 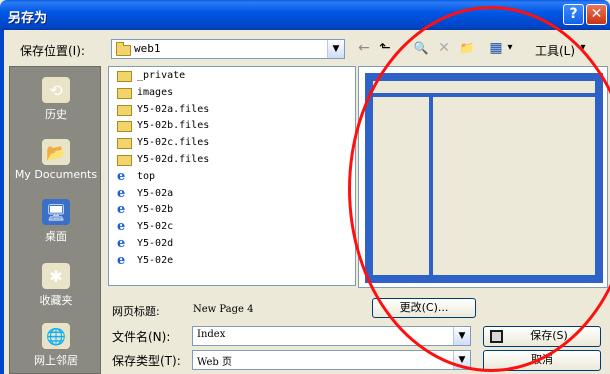 I want to click on filename-value: Index, so click(x=211, y=334).